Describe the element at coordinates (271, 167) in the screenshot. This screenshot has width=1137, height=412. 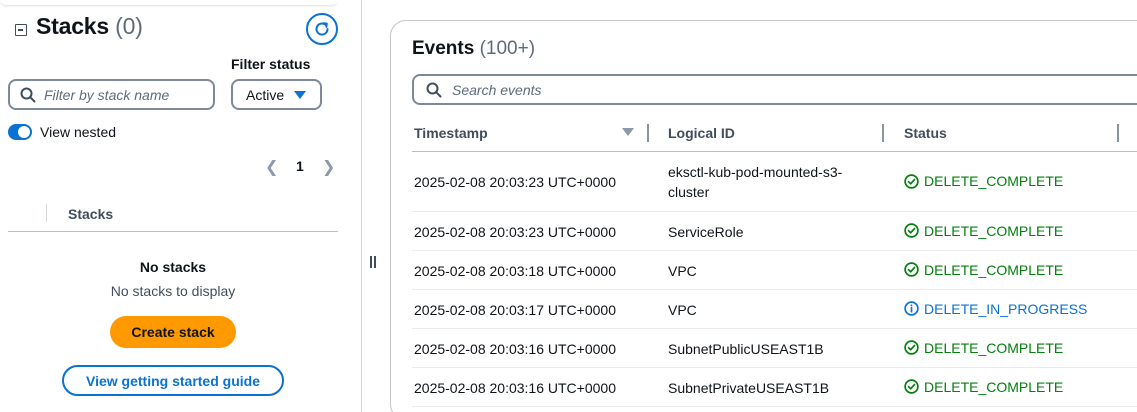
I see `chevron-left-icon: ❮` at that location.